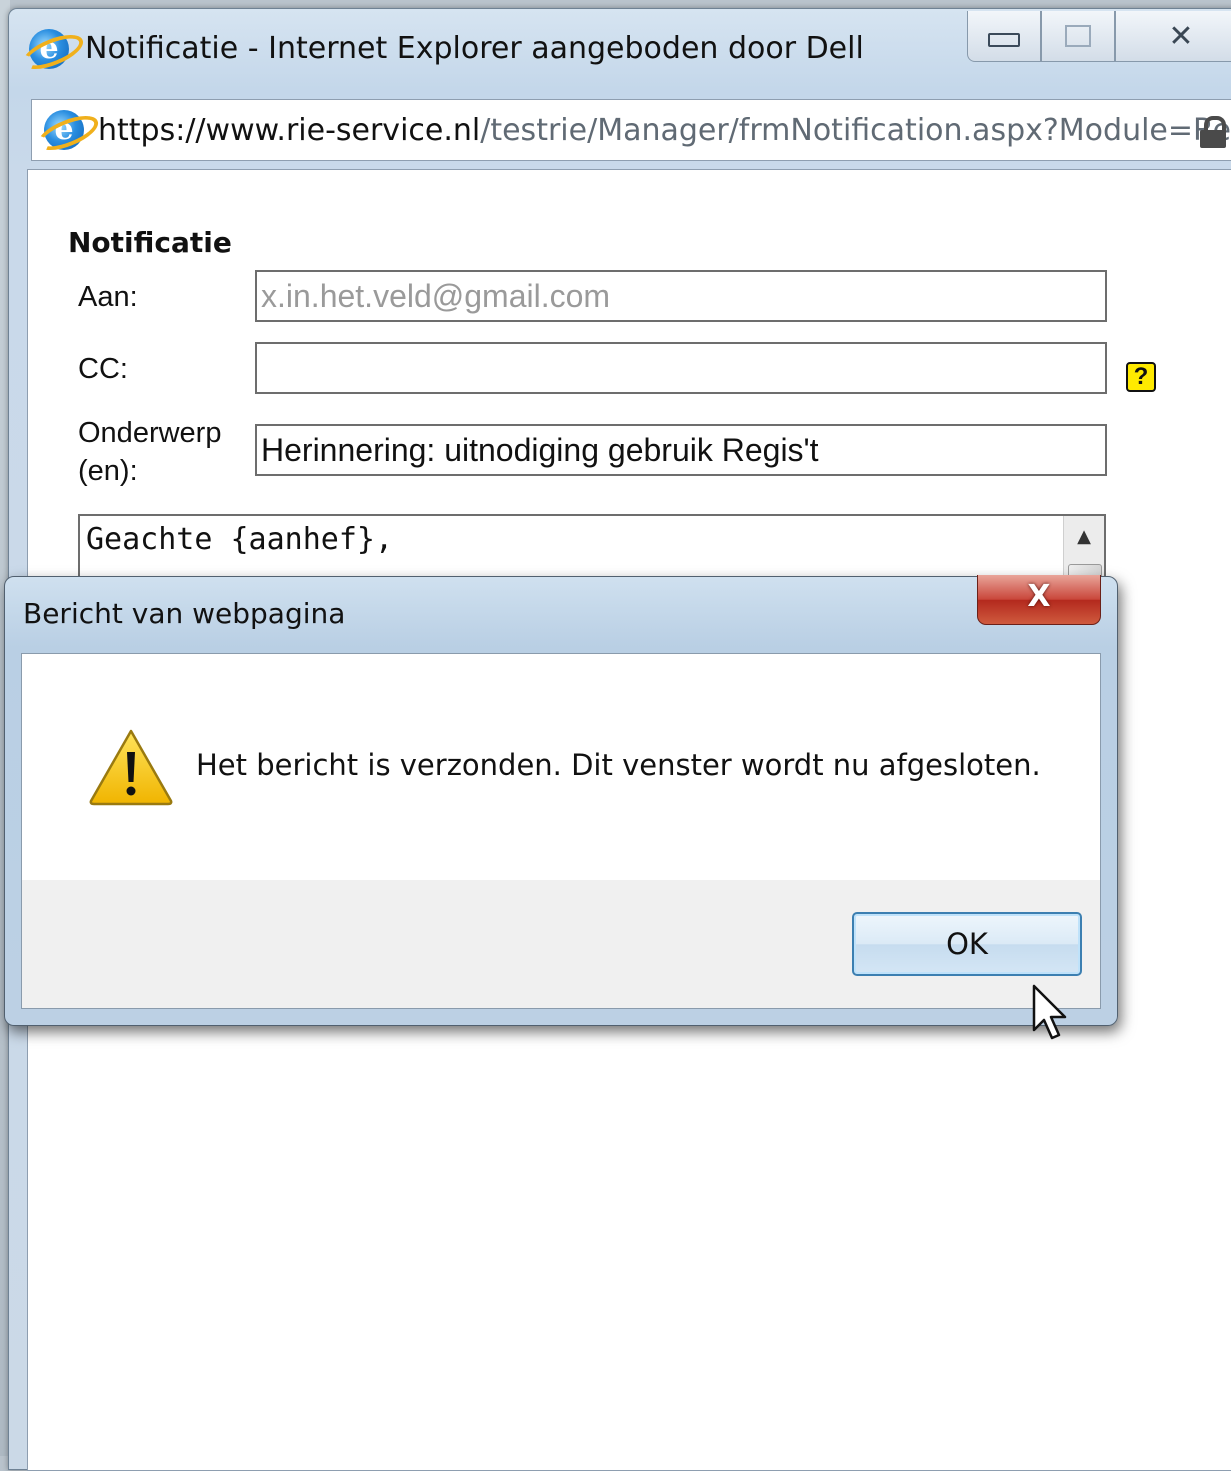  Describe the element at coordinates (1084, 536) in the screenshot. I see `scroll-up-icon: ▲` at that location.